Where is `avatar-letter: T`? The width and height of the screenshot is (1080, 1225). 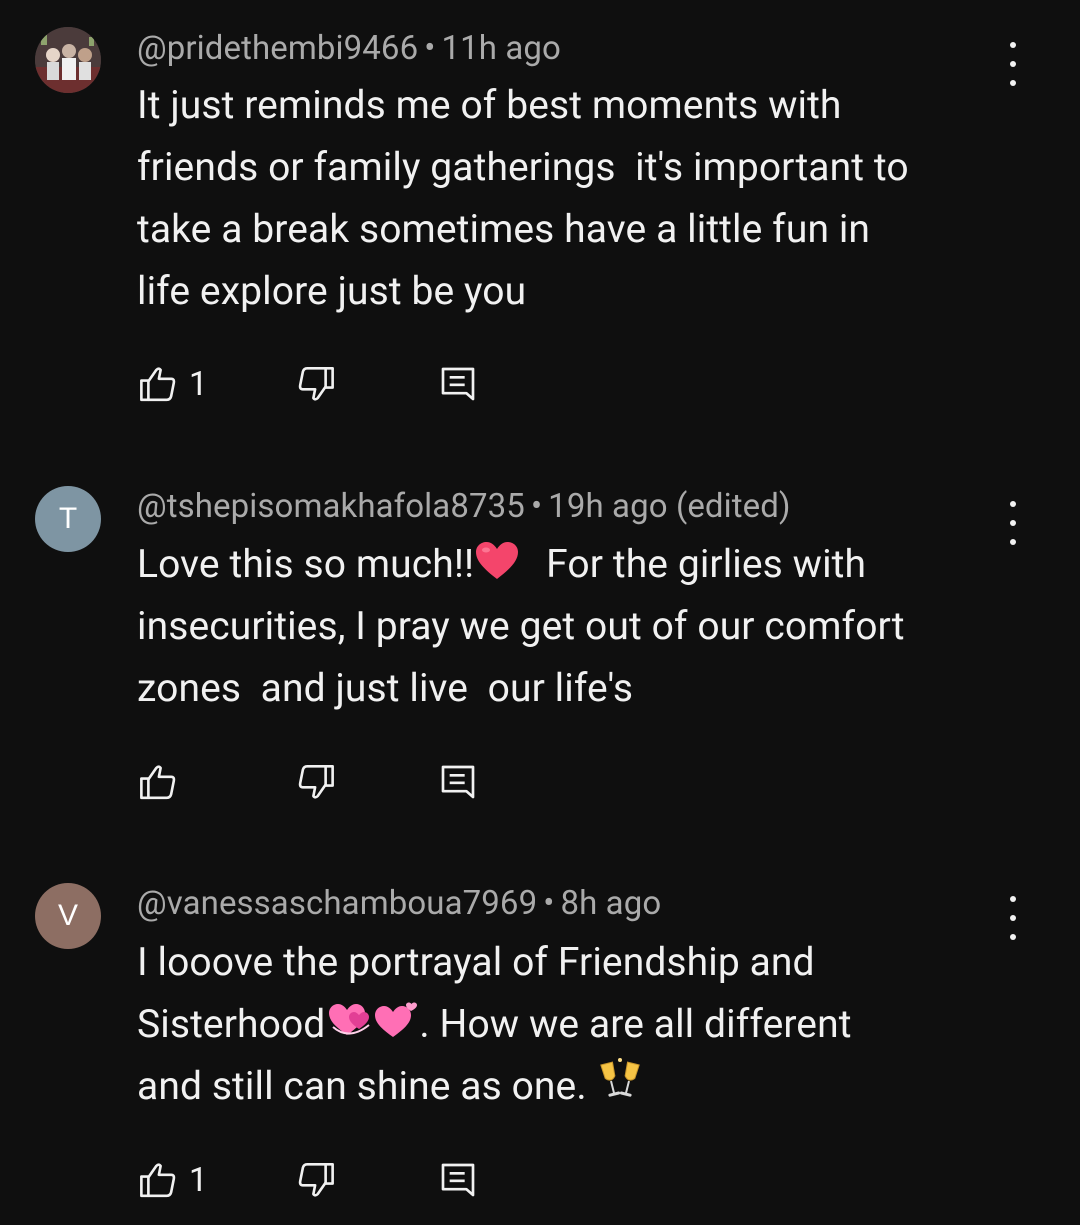 avatar-letter: T is located at coordinates (68, 518).